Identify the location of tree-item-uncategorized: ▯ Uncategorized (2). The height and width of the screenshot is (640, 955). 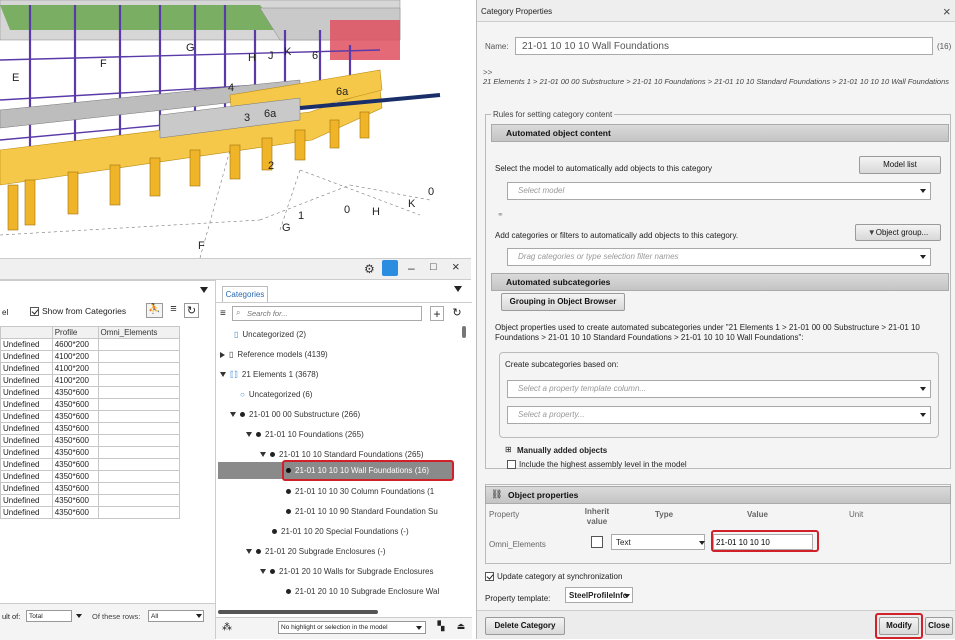
(270, 334).